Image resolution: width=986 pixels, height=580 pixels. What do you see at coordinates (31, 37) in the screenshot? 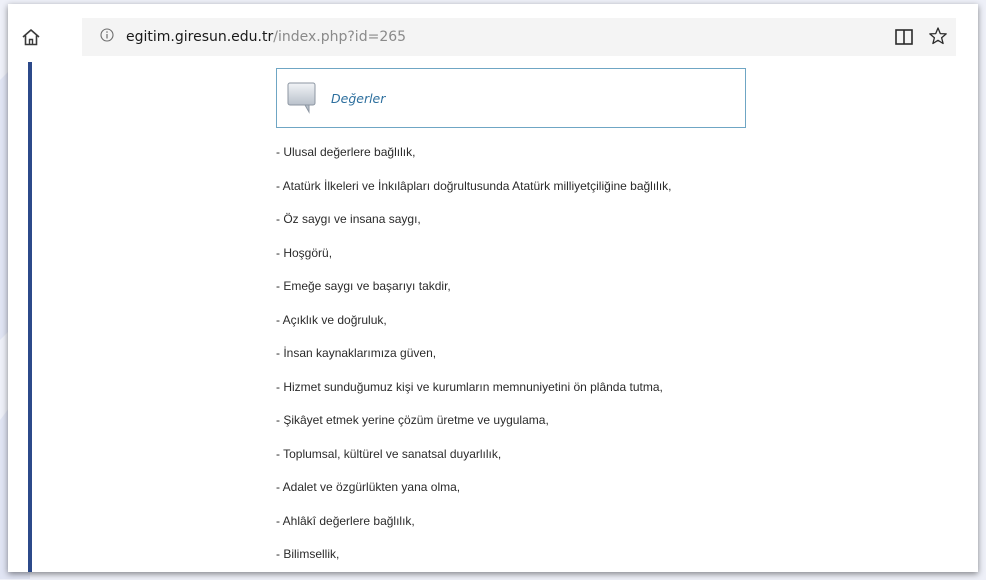
I see `home-icon` at bounding box center [31, 37].